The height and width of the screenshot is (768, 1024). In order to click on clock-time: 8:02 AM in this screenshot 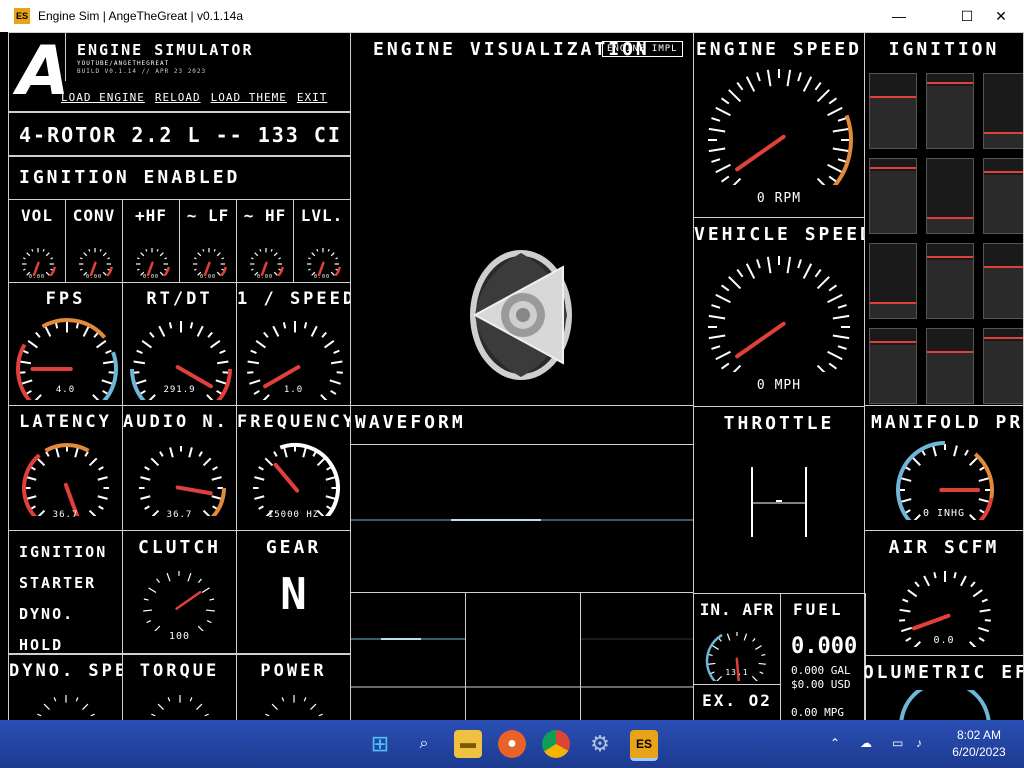, I will do `click(979, 735)`.